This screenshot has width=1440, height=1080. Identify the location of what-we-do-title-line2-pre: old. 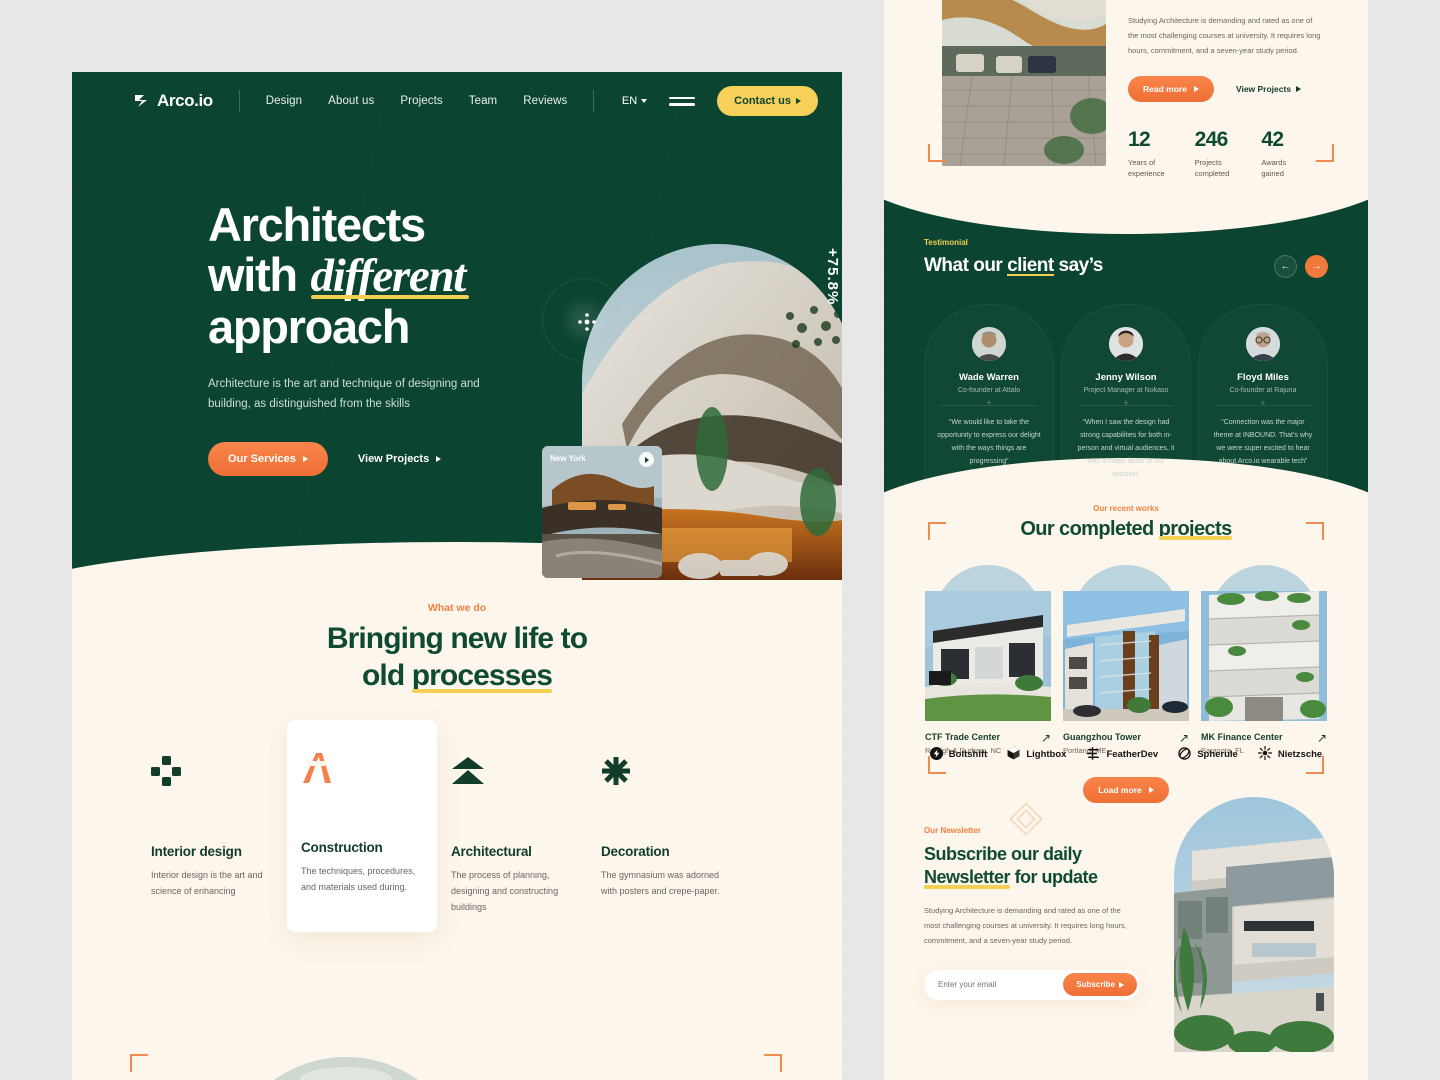
(383, 675).